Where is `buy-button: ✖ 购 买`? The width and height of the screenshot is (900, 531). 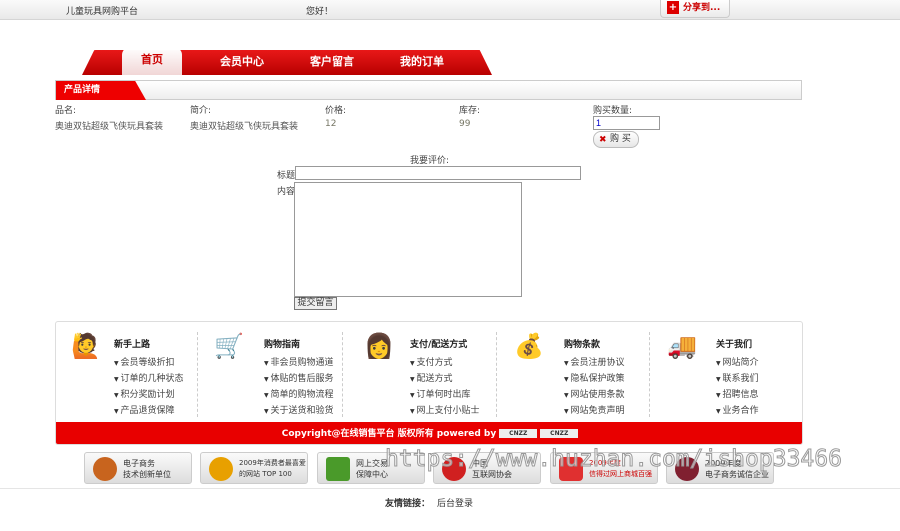
buy-button: ✖ 购 买 is located at coordinates (616, 139).